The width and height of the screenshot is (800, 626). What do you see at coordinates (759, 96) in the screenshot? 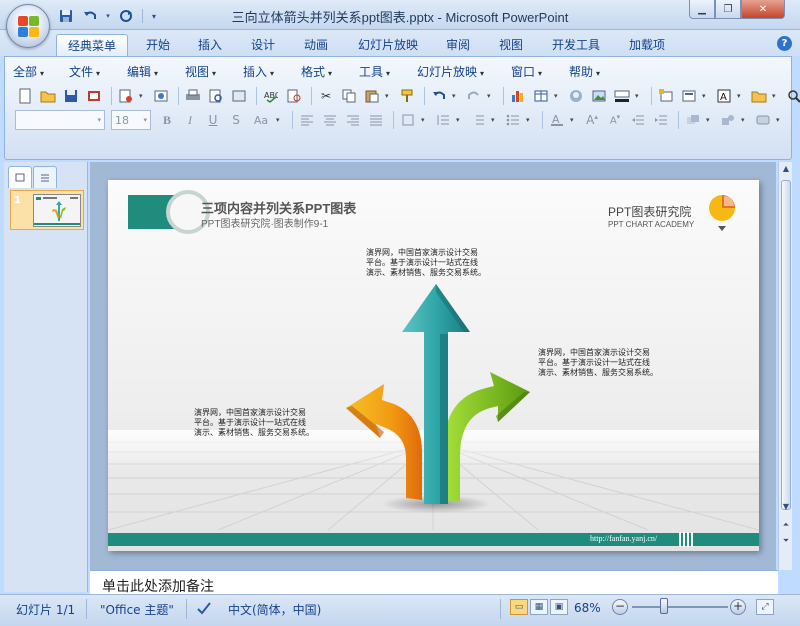
I see `folder-icon` at bounding box center [759, 96].